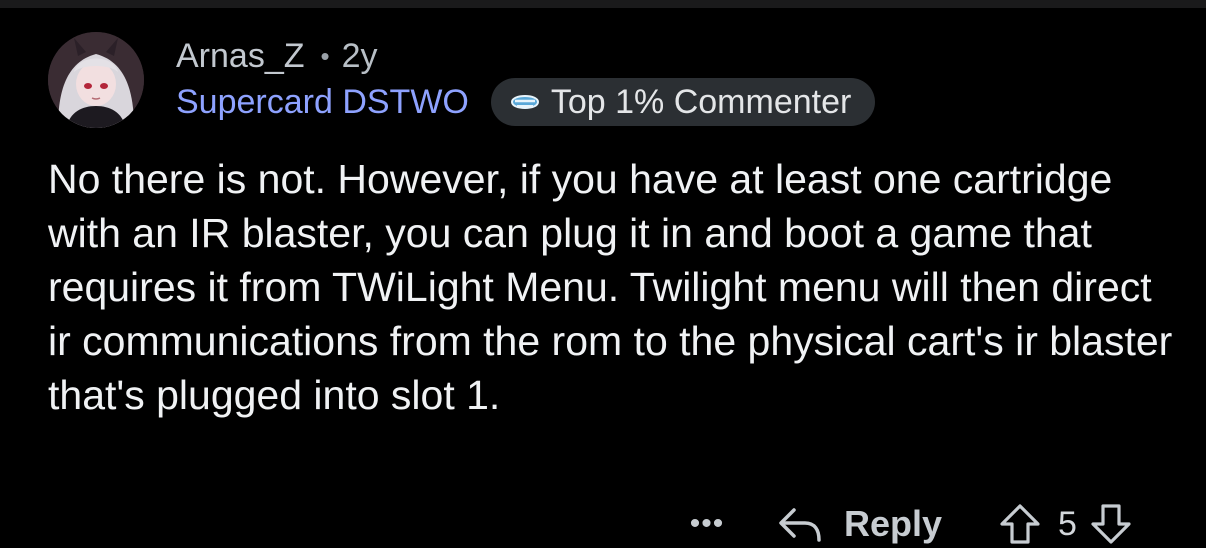  What do you see at coordinates (603, 522) in the screenshot?
I see `comment-actions: ••• Reply 5` at bounding box center [603, 522].